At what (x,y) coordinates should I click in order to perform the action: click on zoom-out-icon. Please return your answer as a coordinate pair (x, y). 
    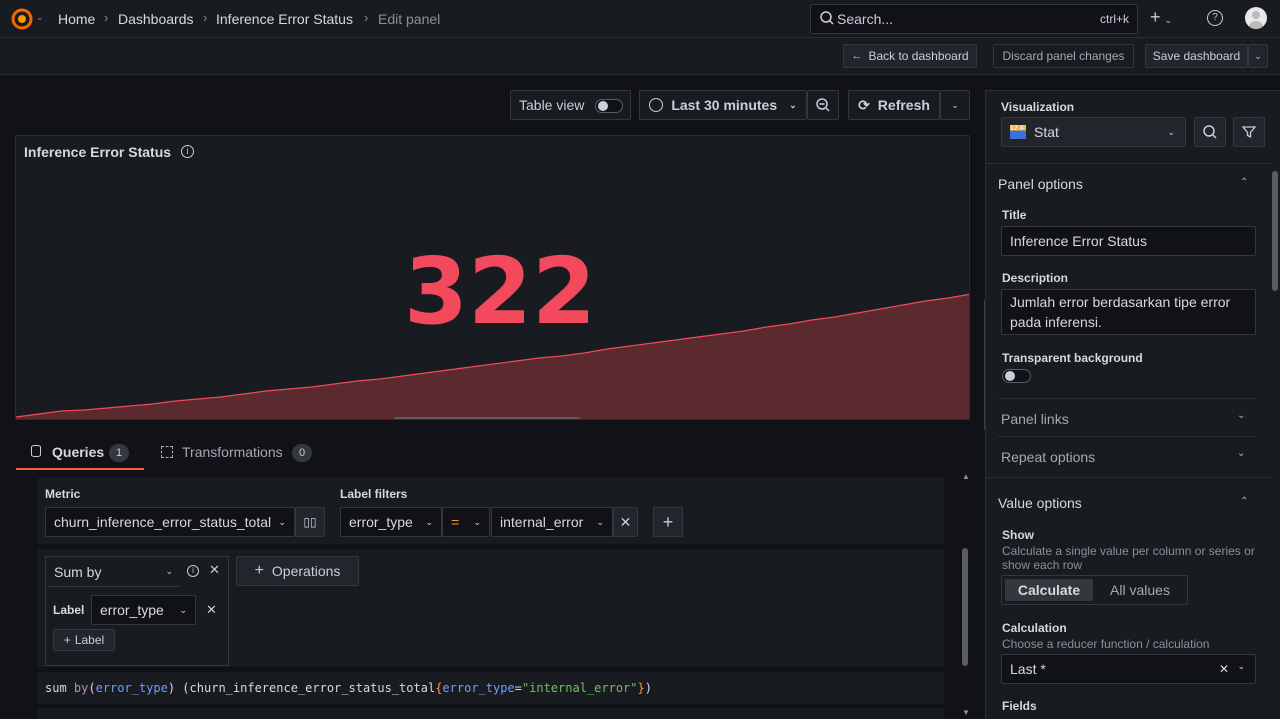
    Looking at the image, I should click on (823, 105).